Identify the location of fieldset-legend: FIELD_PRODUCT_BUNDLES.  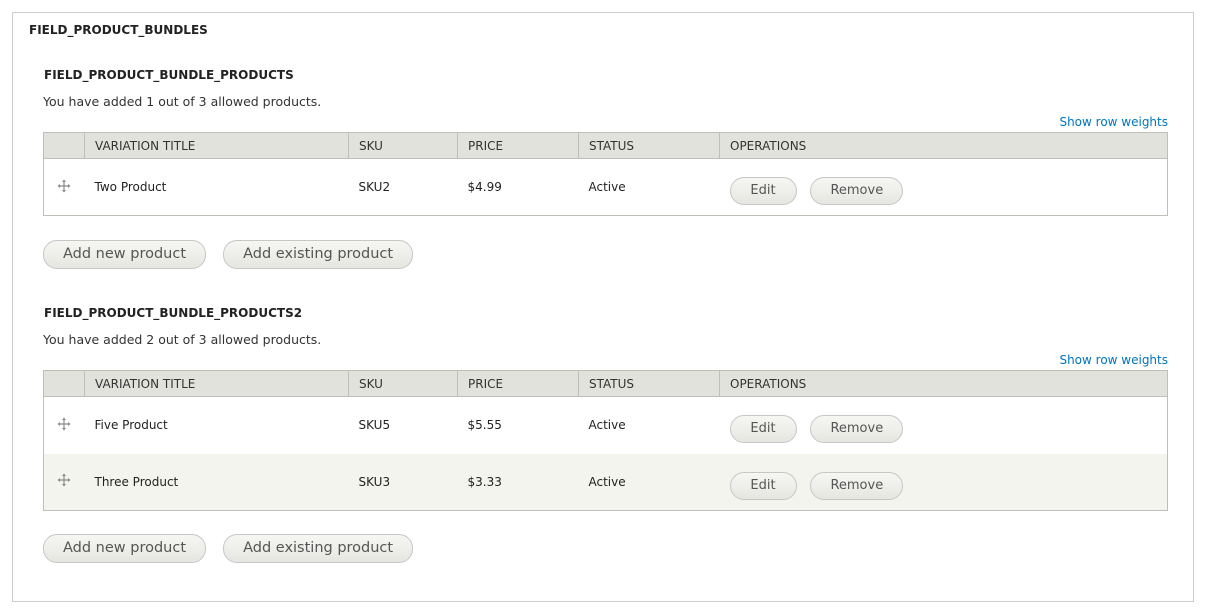
(118, 30).